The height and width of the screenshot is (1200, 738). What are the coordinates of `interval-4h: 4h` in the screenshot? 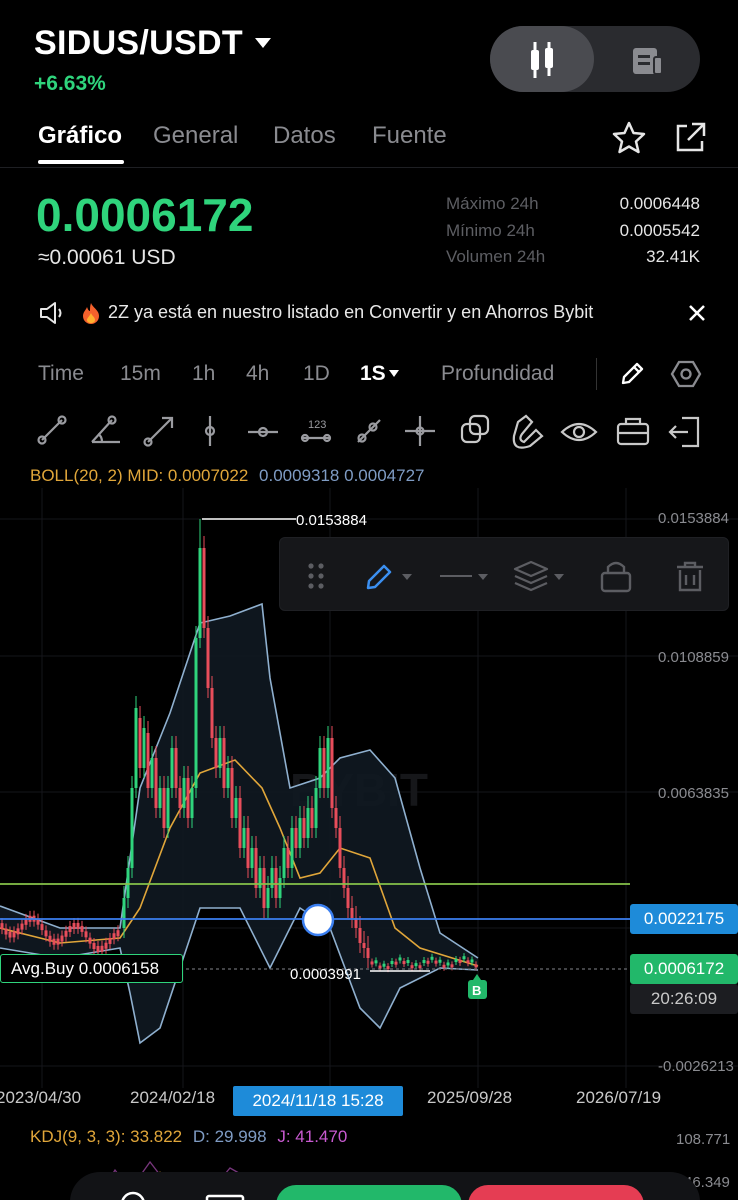 It's located at (257, 374).